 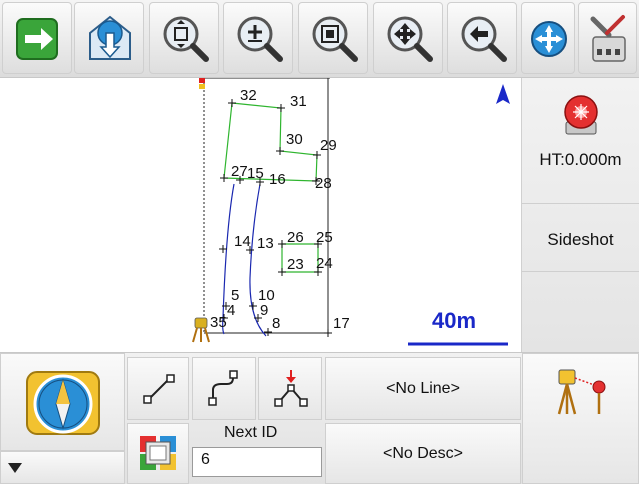 What do you see at coordinates (323, 183) in the screenshot?
I see `point-label: 28` at bounding box center [323, 183].